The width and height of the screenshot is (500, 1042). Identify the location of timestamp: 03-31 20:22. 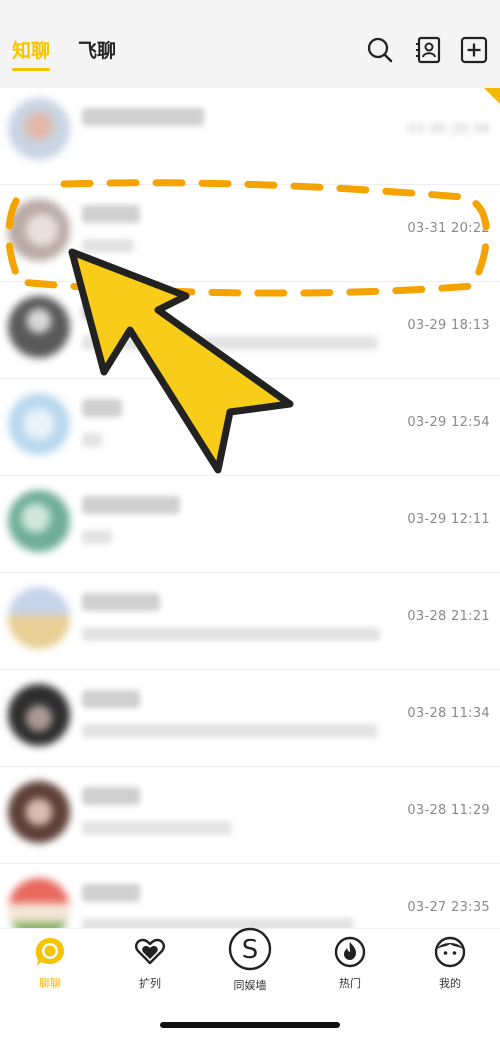
(448, 228).